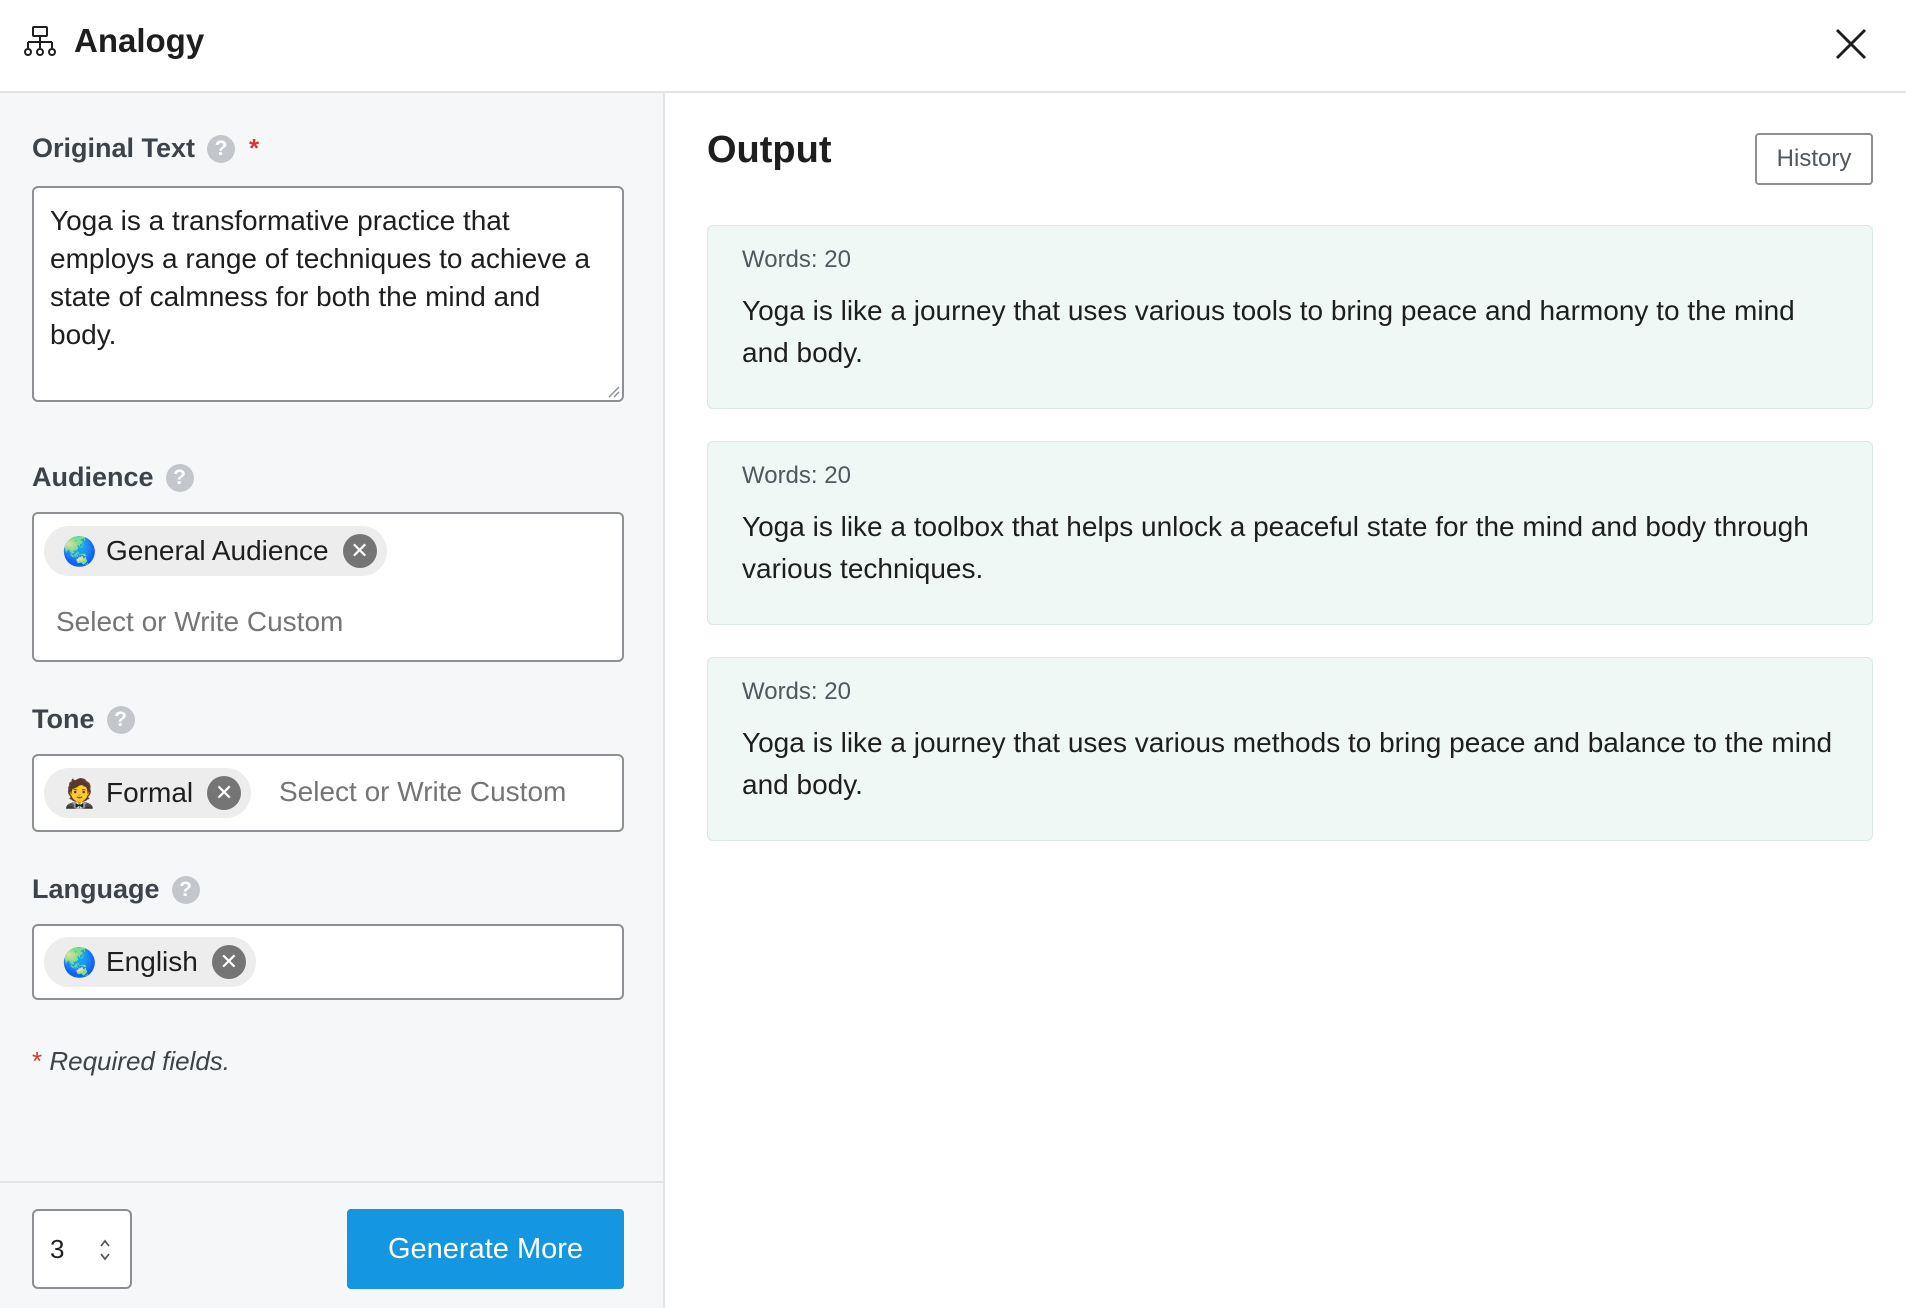 Image resolution: width=1906 pixels, height=1308 pixels. What do you see at coordinates (105, 1250) in the screenshot?
I see `spinner-arrows-icon` at bounding box center [105, 1250].